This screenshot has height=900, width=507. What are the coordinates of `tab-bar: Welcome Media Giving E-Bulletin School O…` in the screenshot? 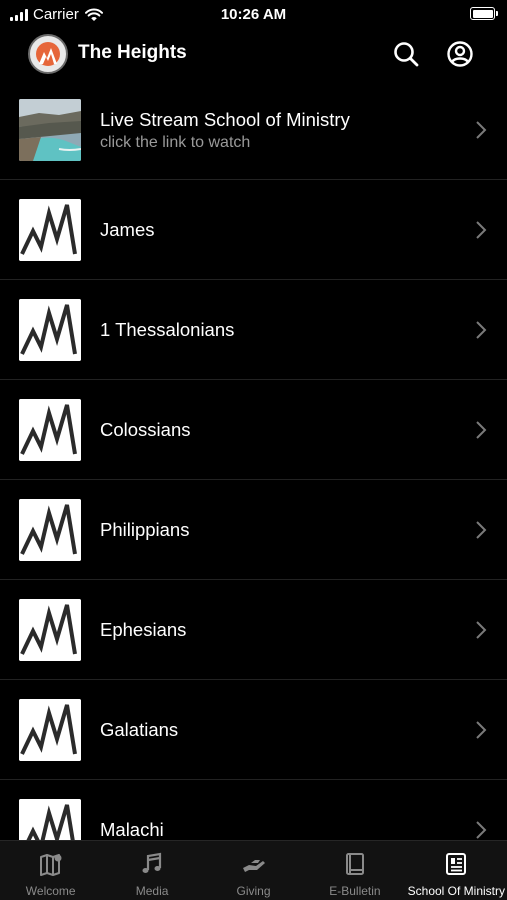 It's located at (253, 870).